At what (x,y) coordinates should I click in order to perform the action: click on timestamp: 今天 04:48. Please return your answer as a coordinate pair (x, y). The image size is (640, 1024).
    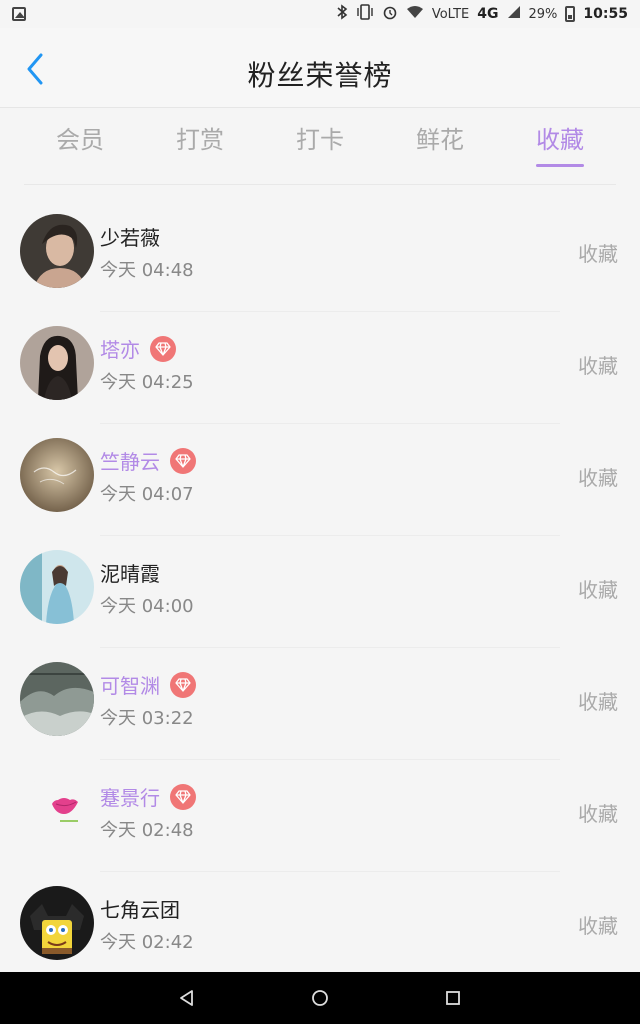
    Looking at the image, I should click on (147, 270).